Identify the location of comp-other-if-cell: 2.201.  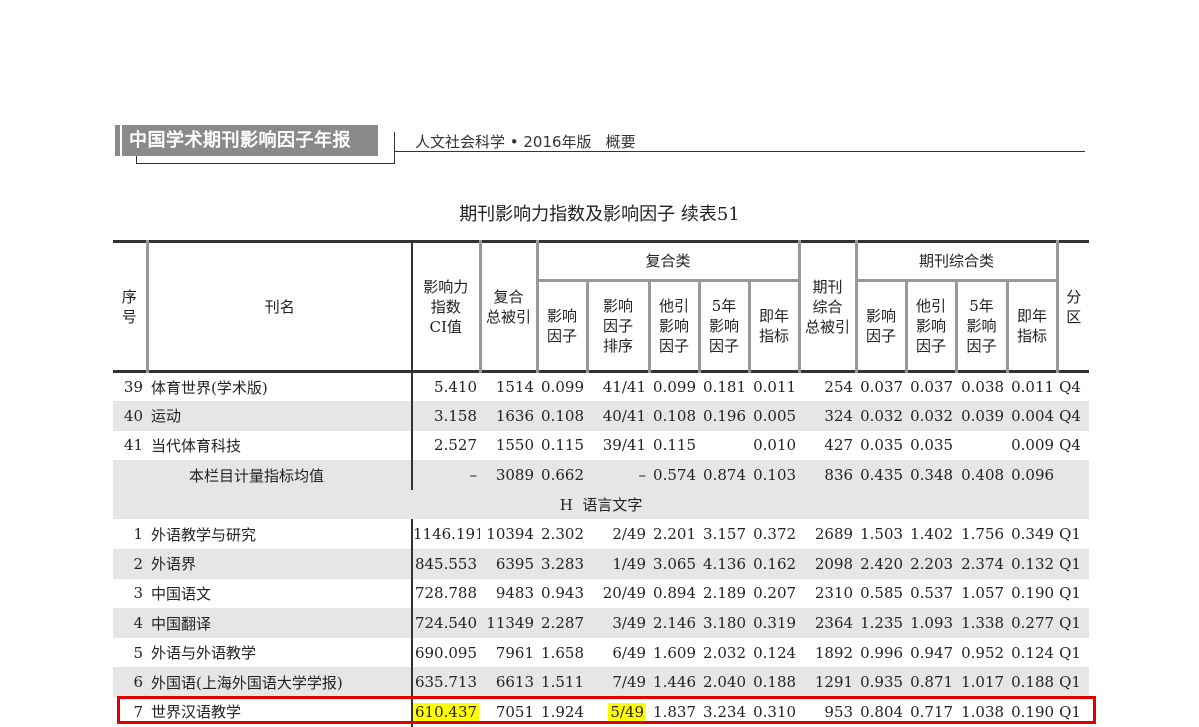
(674, 534).